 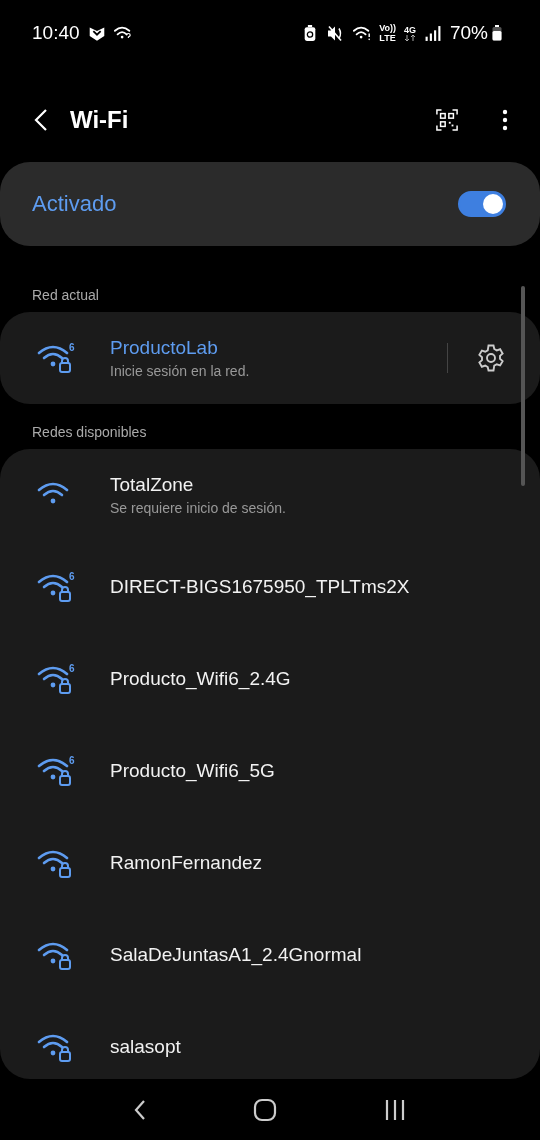 I want to click on network-name: Producto_Wifi6_5G, so click(x=193, y=771).